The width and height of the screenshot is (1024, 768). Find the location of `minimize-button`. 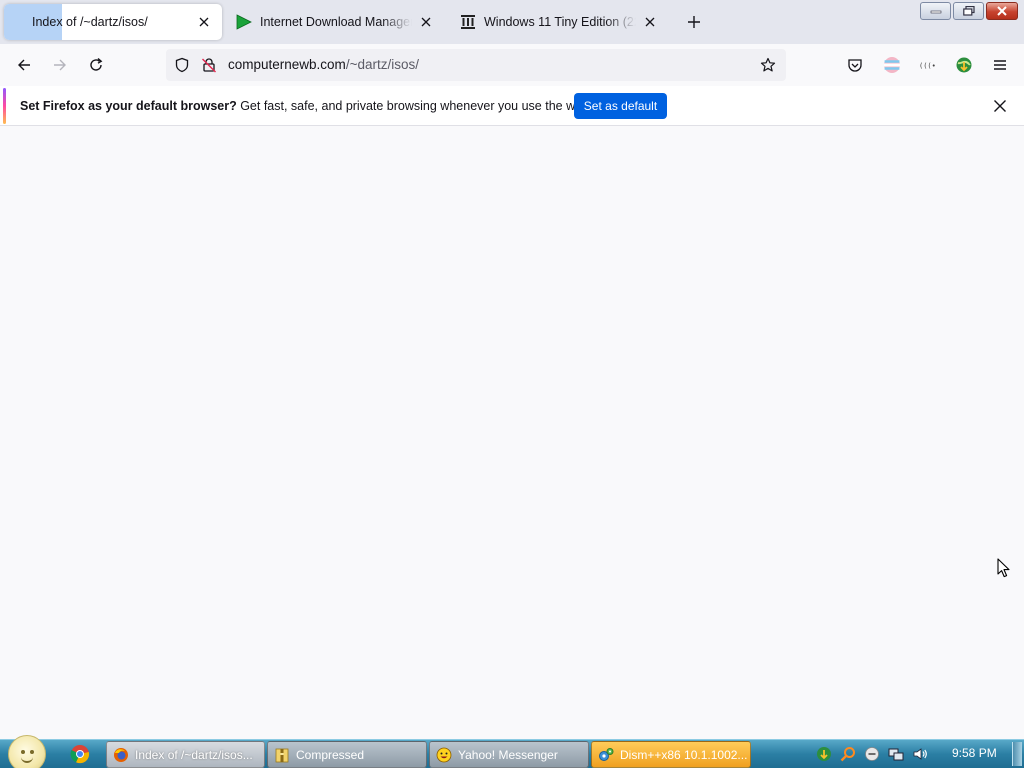

minimize-button is located at coordinates (935, 11).